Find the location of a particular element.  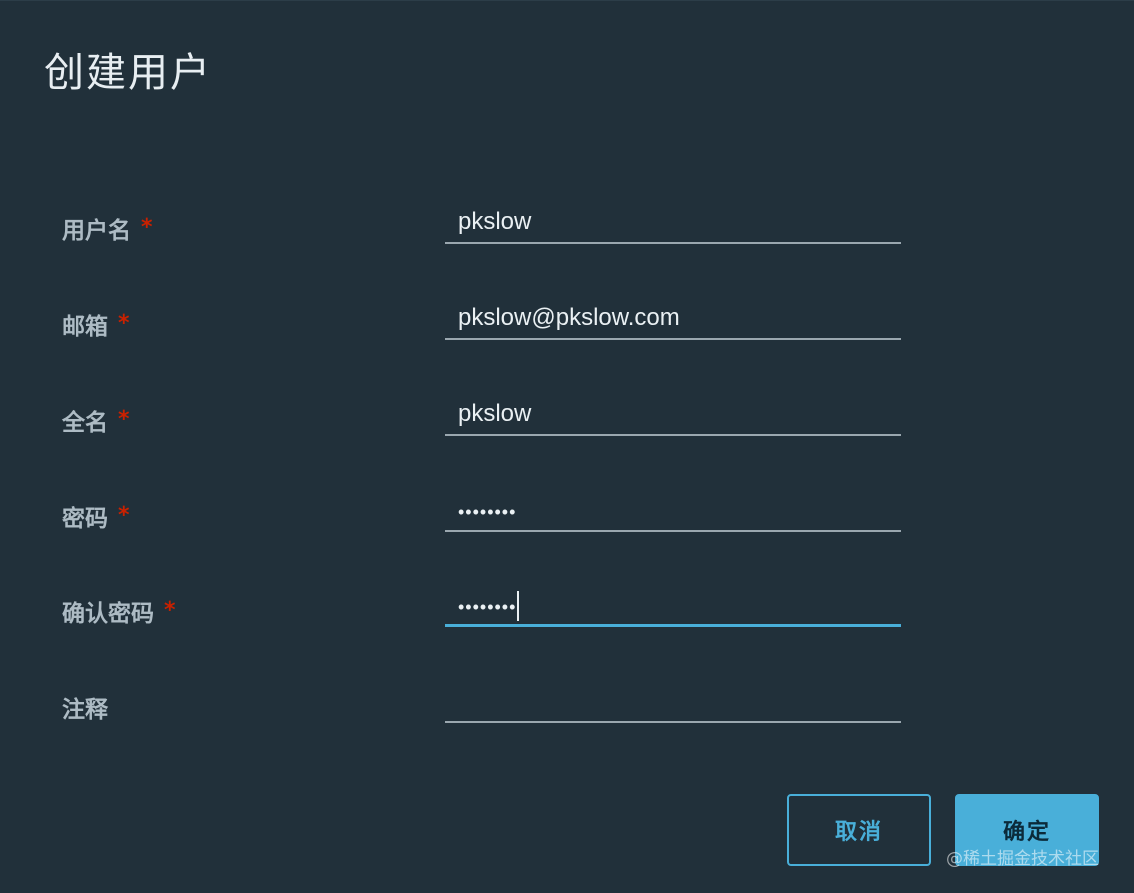

email-label: 邮箱 is located at coordinates (85, 327).